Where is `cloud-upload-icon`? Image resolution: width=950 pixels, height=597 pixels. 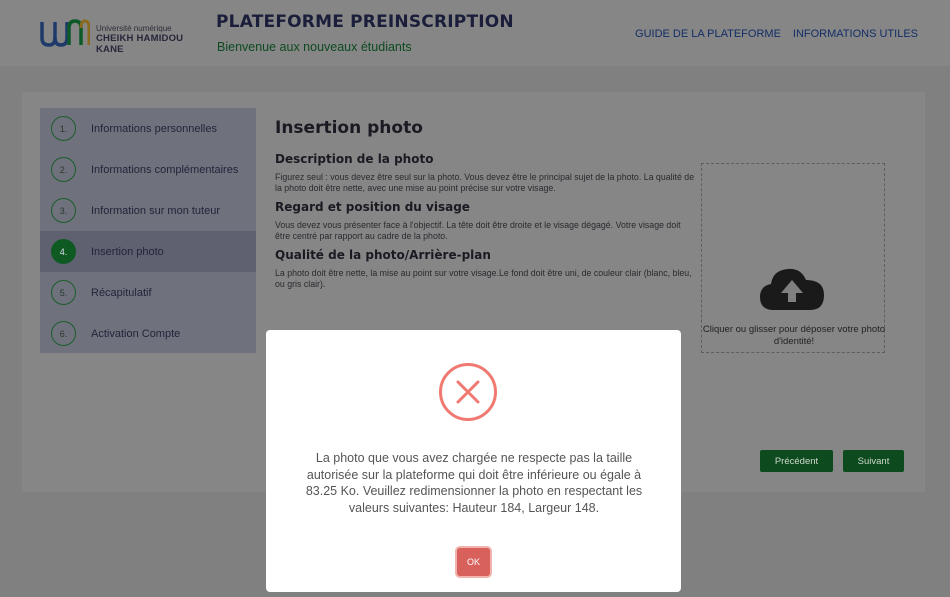 cloud-upload-icon is located at coordinates (792, 289).